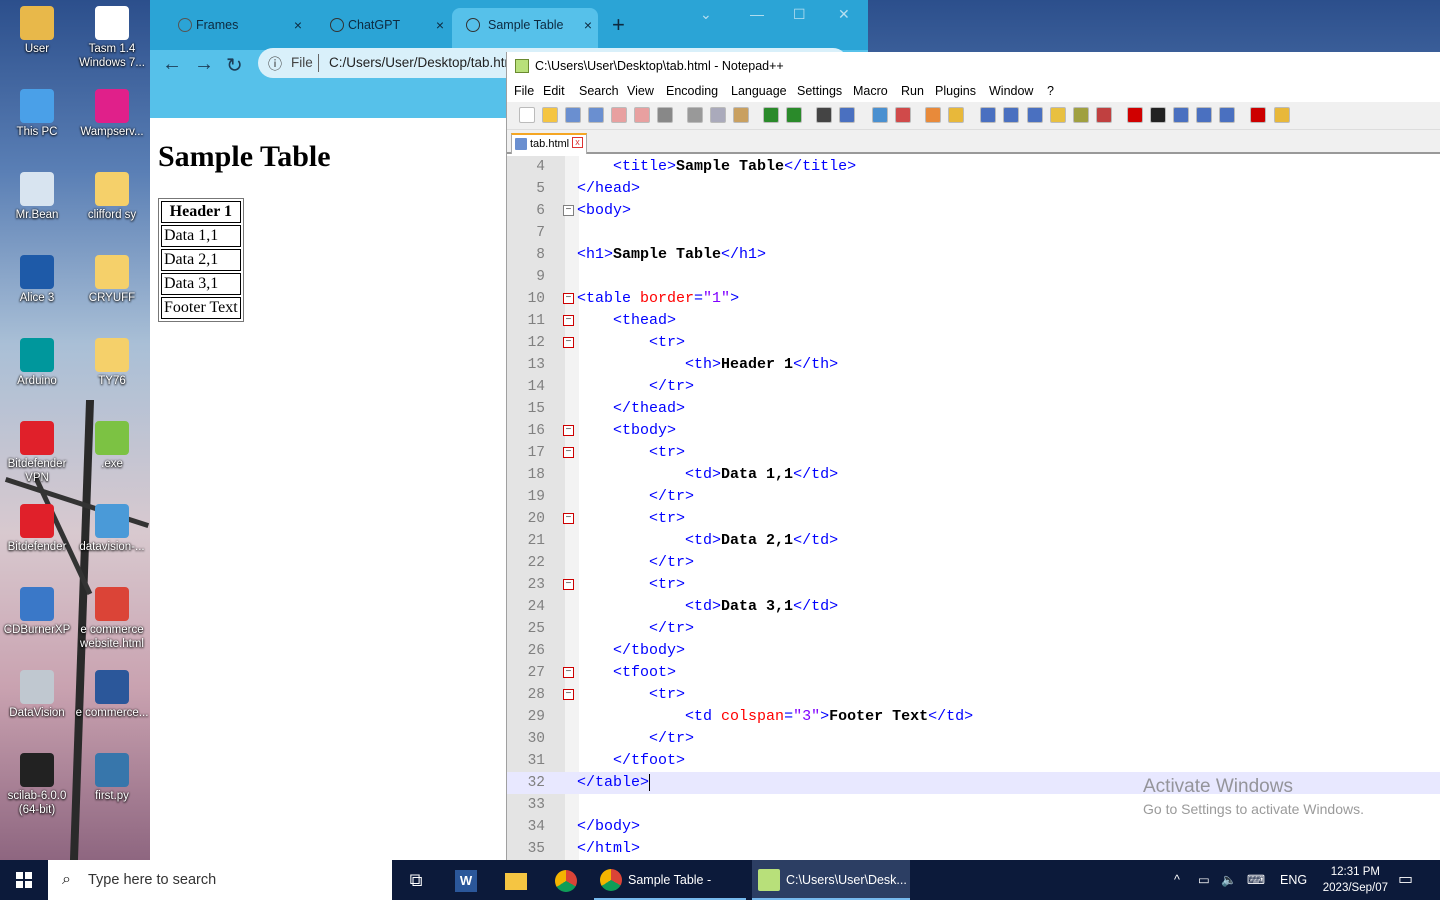  What do you see at coordinates (1011, 115) in the screenshot?
I see `show-all-chars-icon` at bounding box center [1011, 115].